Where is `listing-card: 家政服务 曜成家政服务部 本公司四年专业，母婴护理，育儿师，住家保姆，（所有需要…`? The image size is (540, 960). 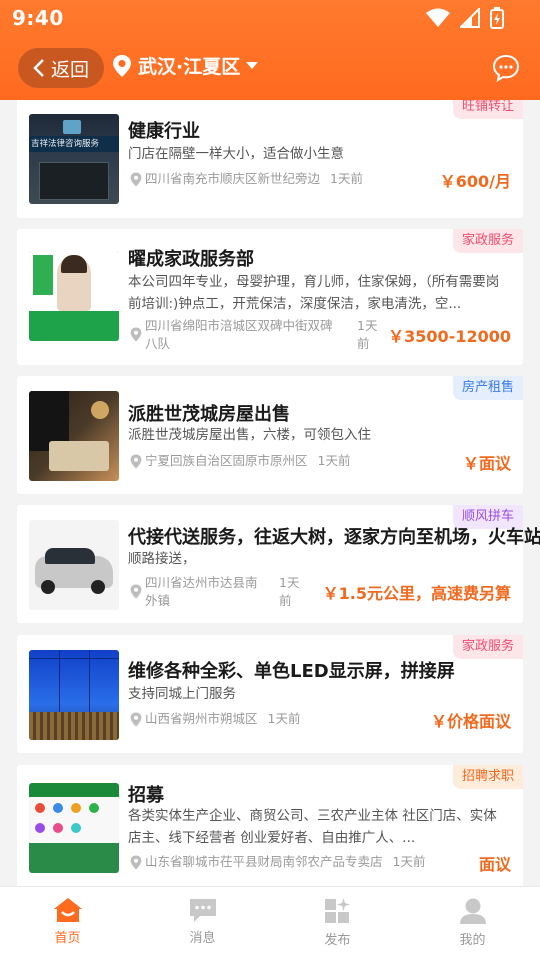
listing-card: 家政服务 曜成家政服务部 本公司四年专业，母婴护理，育儿师，住家保姆，（所有需要… is located at coordinates (270, 297).